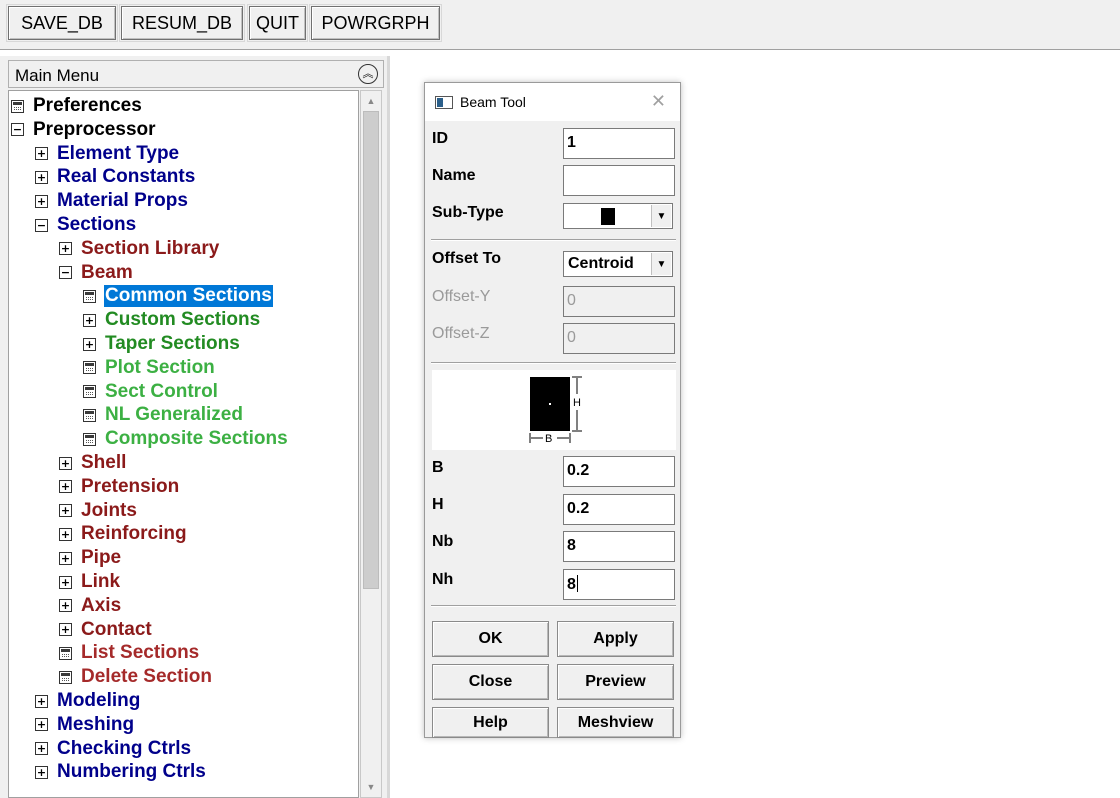 This screenshot has height=798, width=1120. What do you see at coordinates (196, 74) in the screenshot?
I see `main-menu-header: Main Menu ︽` at bounding box center [196, 74].